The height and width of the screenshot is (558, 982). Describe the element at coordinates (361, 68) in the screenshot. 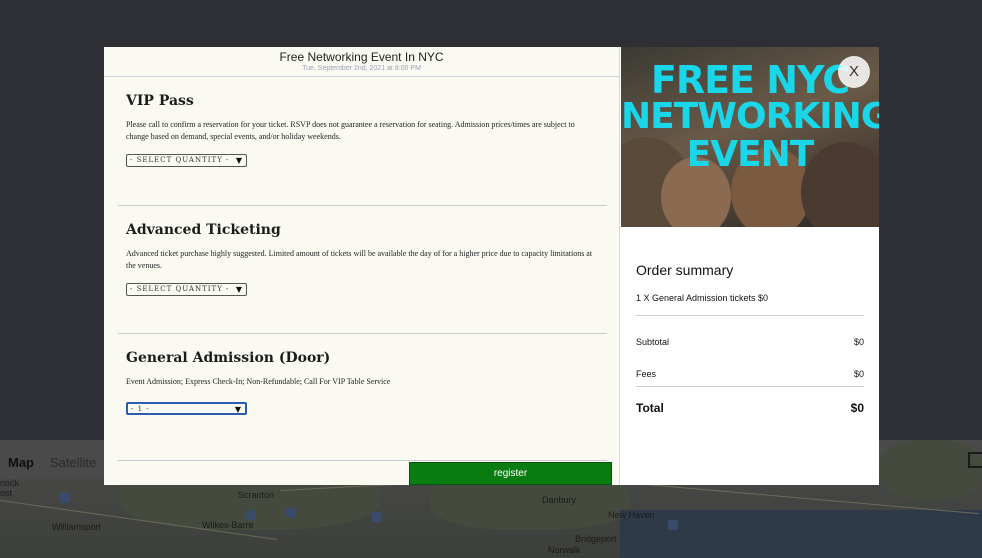

I see `event-date: Tue, September 2nd, 2021 at 8:00 PM` at that location.